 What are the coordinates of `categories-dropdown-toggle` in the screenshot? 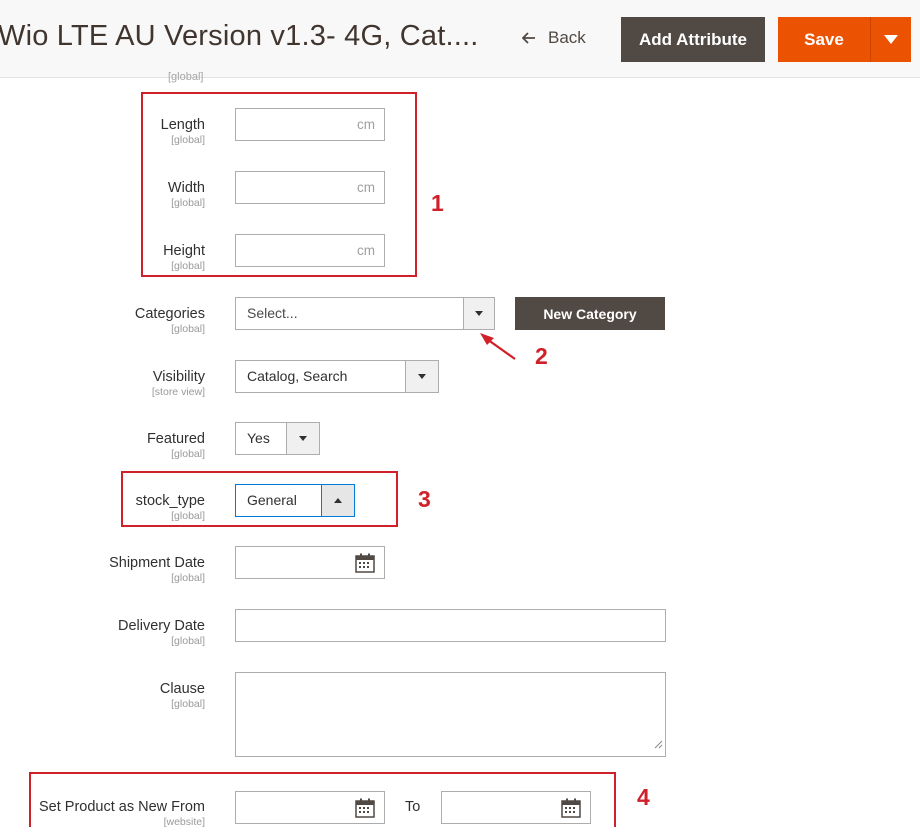 It's located at (478, 313).